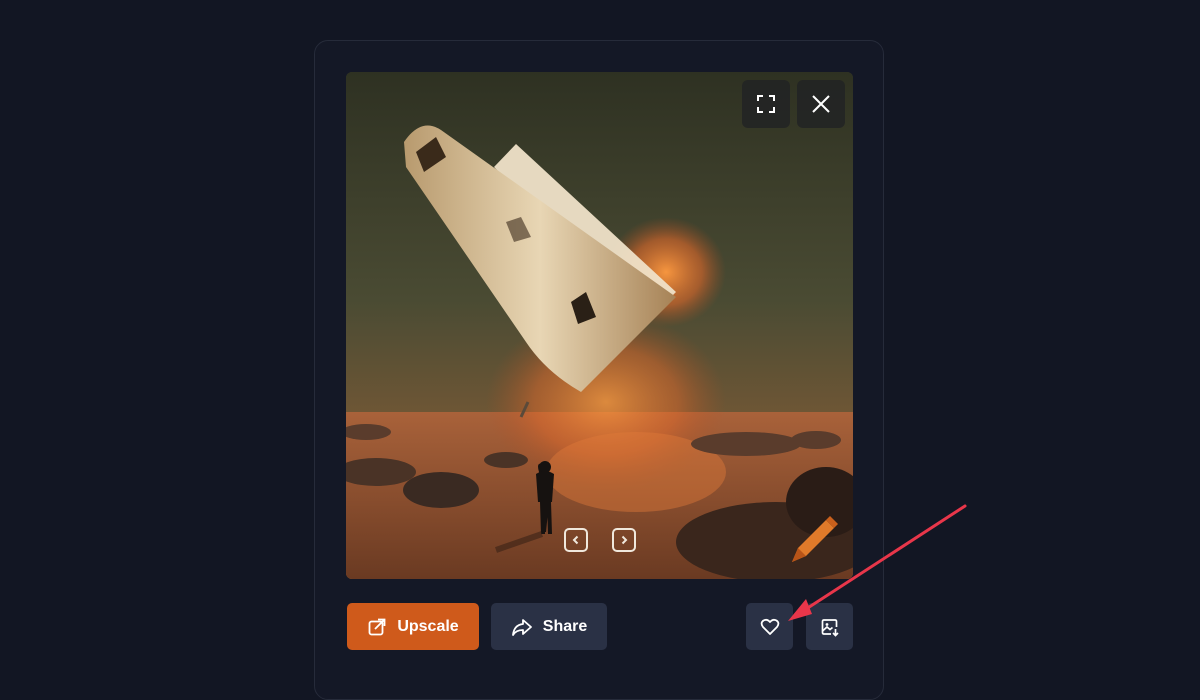  I want to click on share-arrow-icon, so click(521, 627).